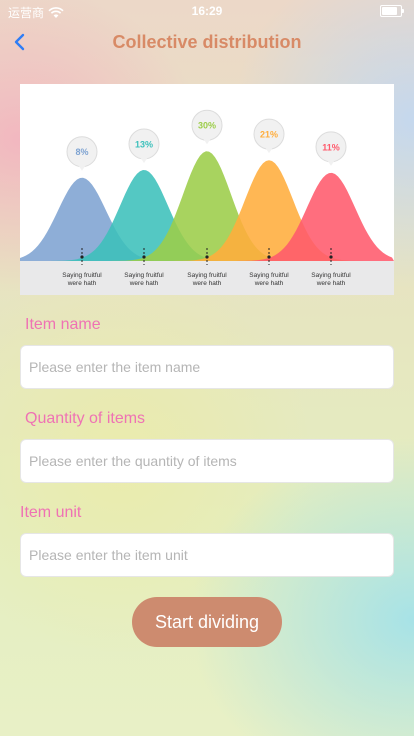  I want to click on item-unit-label: Item unit, so click(51, 512).